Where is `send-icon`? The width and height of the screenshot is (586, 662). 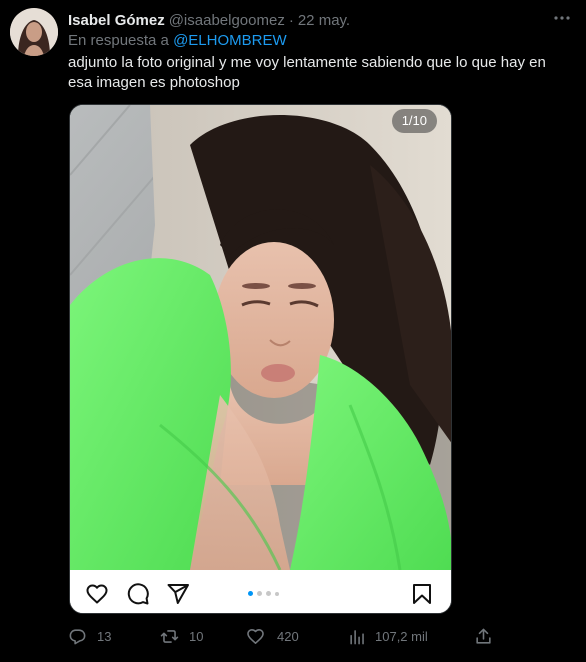
send-icon is located at coordinates (178, 594).